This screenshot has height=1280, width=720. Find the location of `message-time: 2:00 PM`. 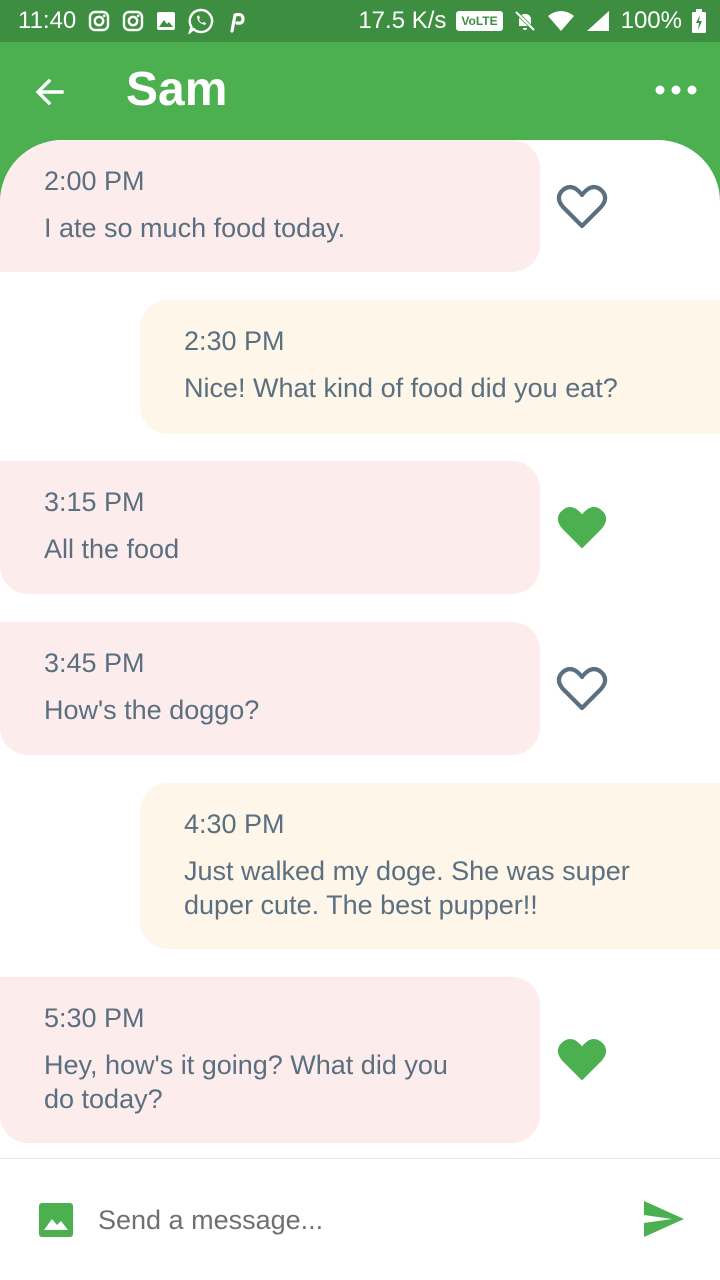

message-time: 2:00 PM is located at coordinates (94, 181).